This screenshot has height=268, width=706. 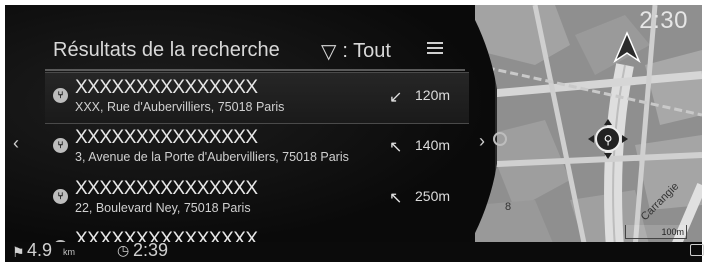 I want to click on map-scale: 100m, so click(x=656, y=232).